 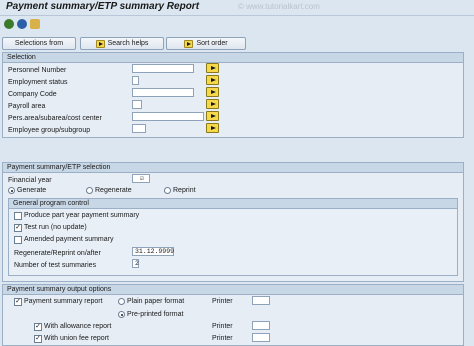 What do you see at coordinates (55, 265) in the screenshot?
I see `num-test-summaries-label: Number of test summaries` at bounding box center [55, 265].